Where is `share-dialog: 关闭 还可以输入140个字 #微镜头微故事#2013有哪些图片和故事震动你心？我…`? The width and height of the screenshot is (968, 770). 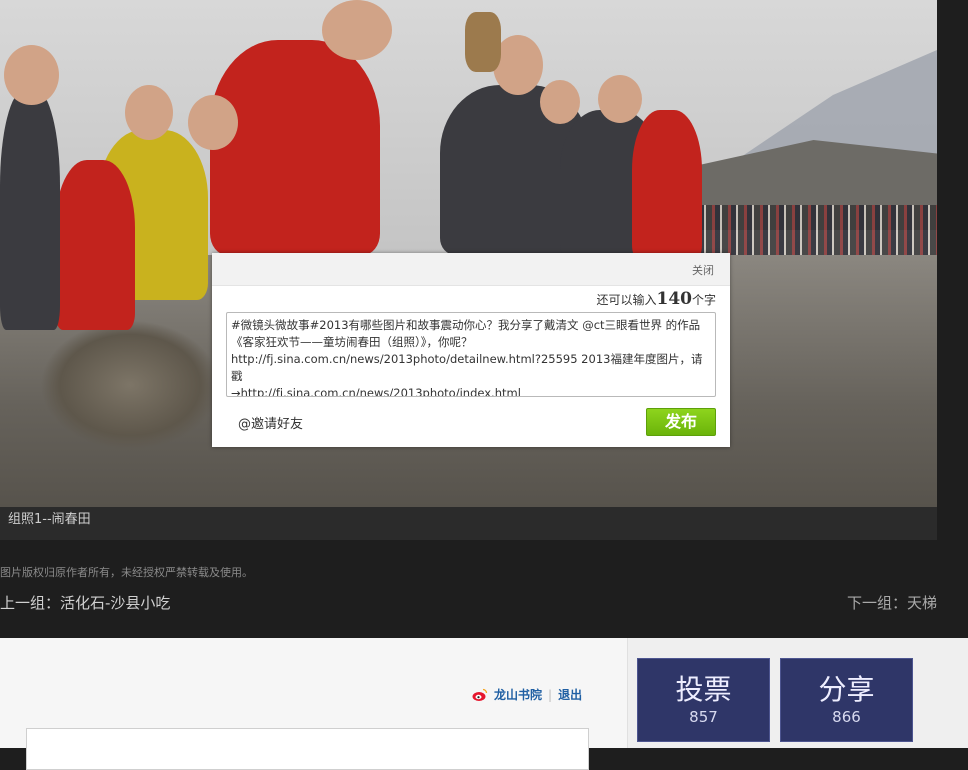
share-dialog: 关闭 还可以输入140个字 #微镜头微故事#2013有哪些图片和故事震动你心？我… is located at coordinates (471, 350).